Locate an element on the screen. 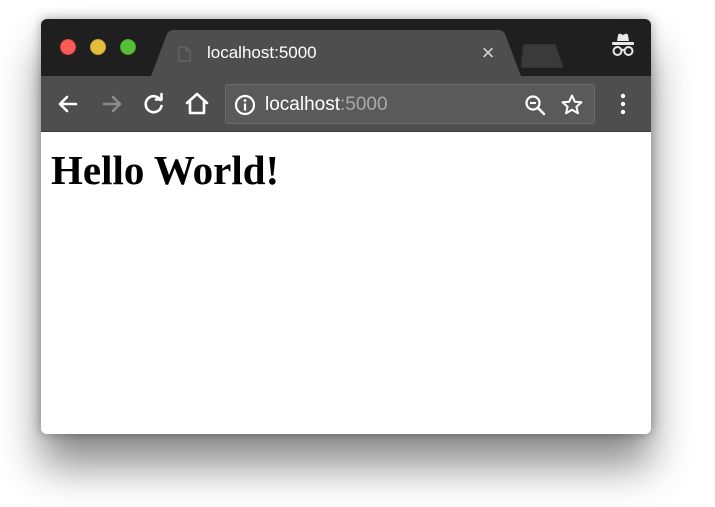  browser-toolbar: localhost:5000 is located at coordinates (346, 104).